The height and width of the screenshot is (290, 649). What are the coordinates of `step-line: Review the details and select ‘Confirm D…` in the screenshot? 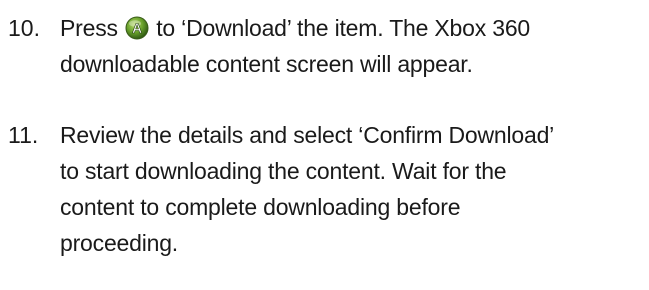 It's located at (307, 135).